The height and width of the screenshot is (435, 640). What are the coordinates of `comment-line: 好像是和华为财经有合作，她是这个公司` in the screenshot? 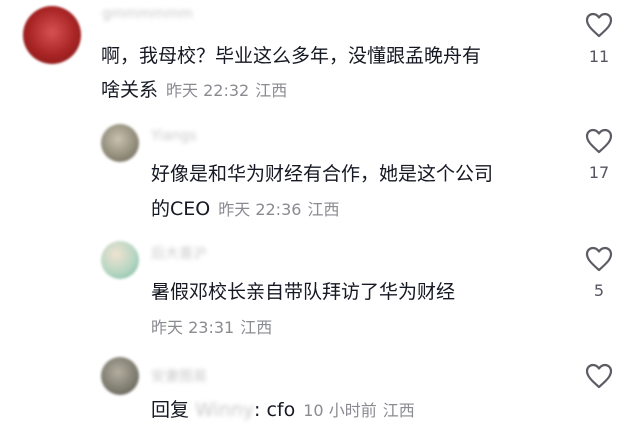 It's located at (322, 174).